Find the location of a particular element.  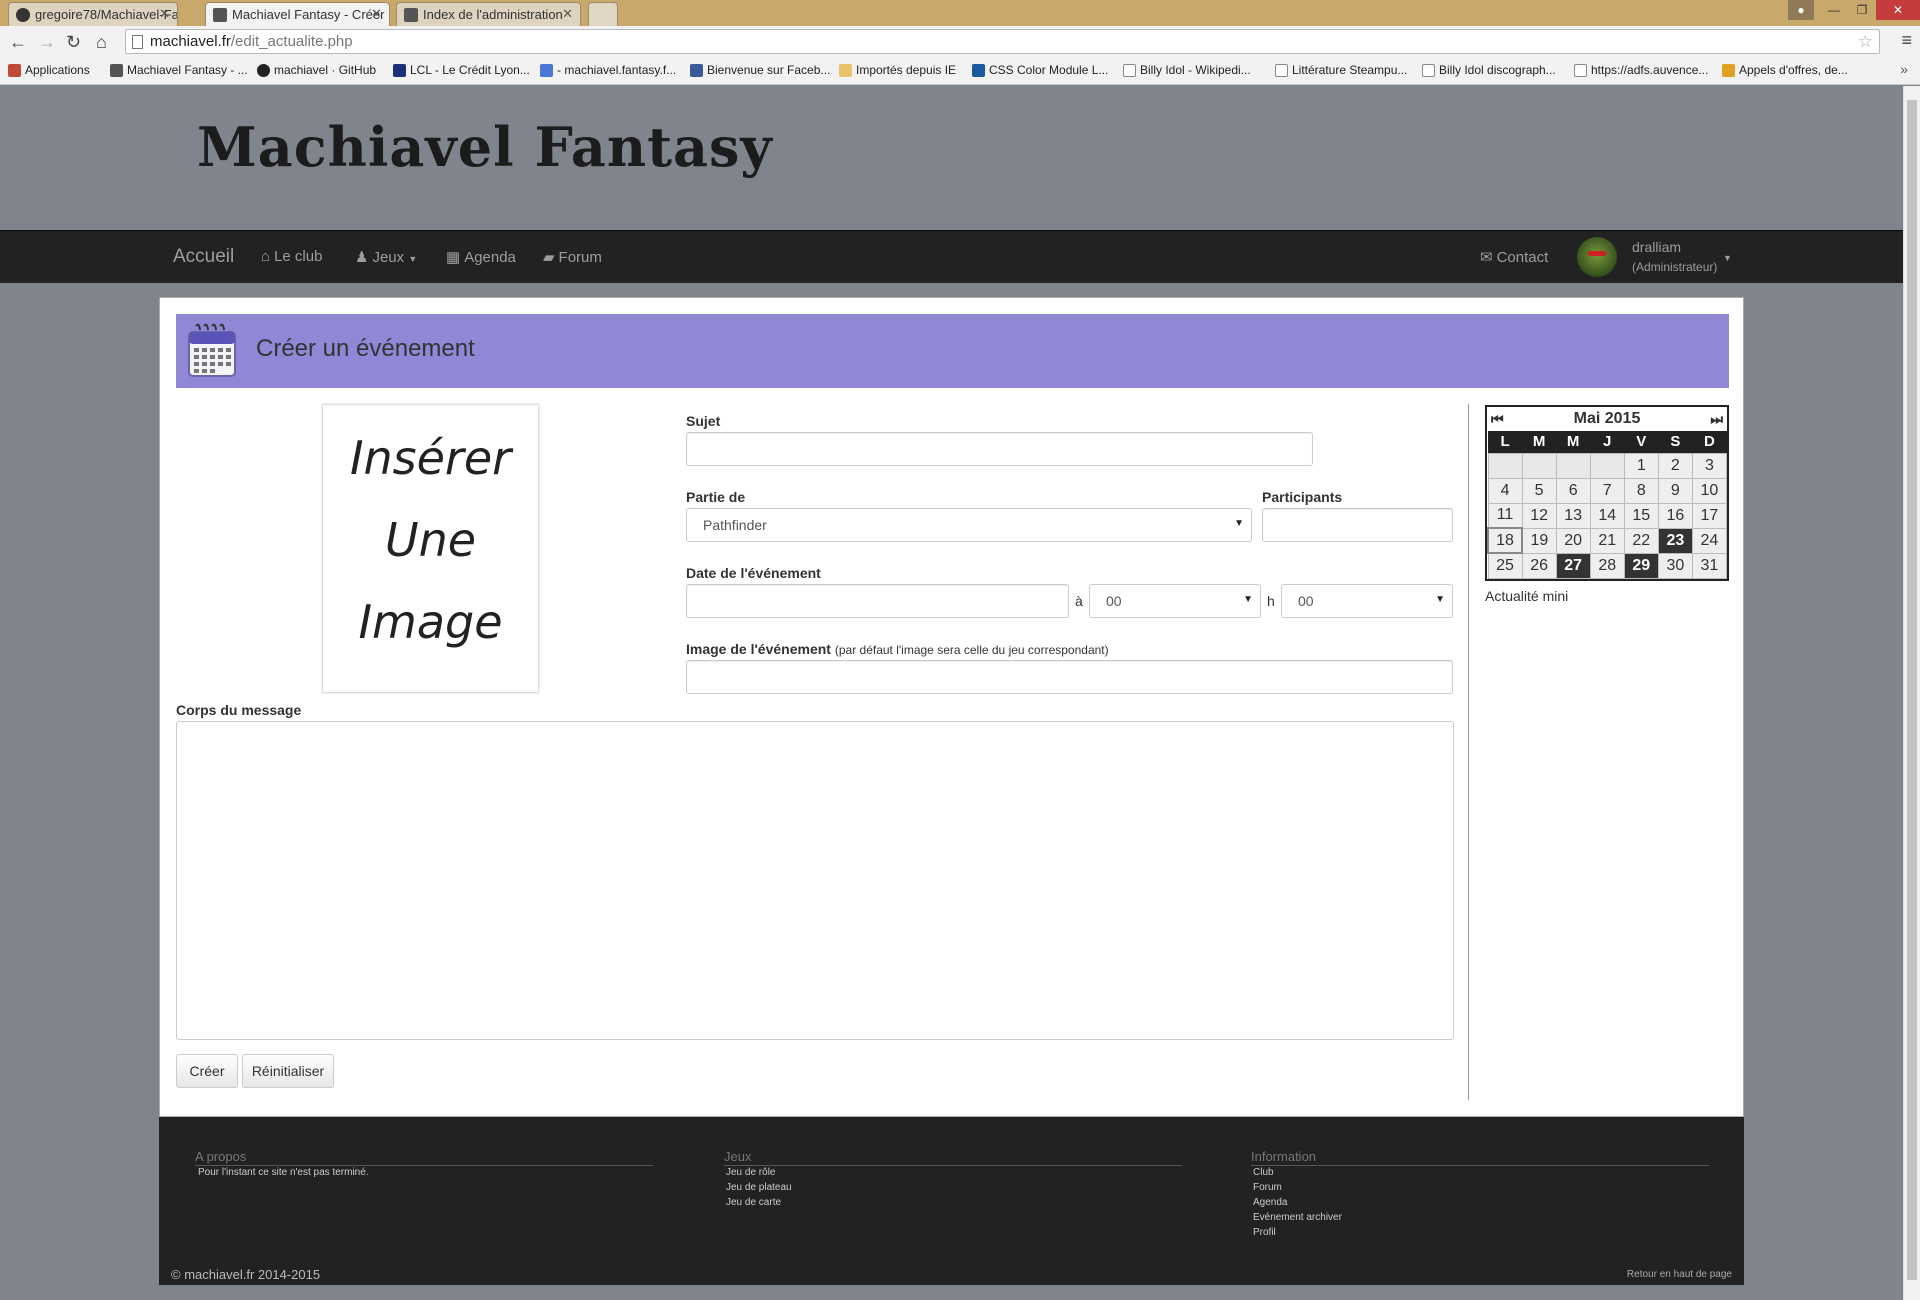

browser-tab-active: Machiavel Fantasy - Créer ✕ is located at coordinates (297, 14).